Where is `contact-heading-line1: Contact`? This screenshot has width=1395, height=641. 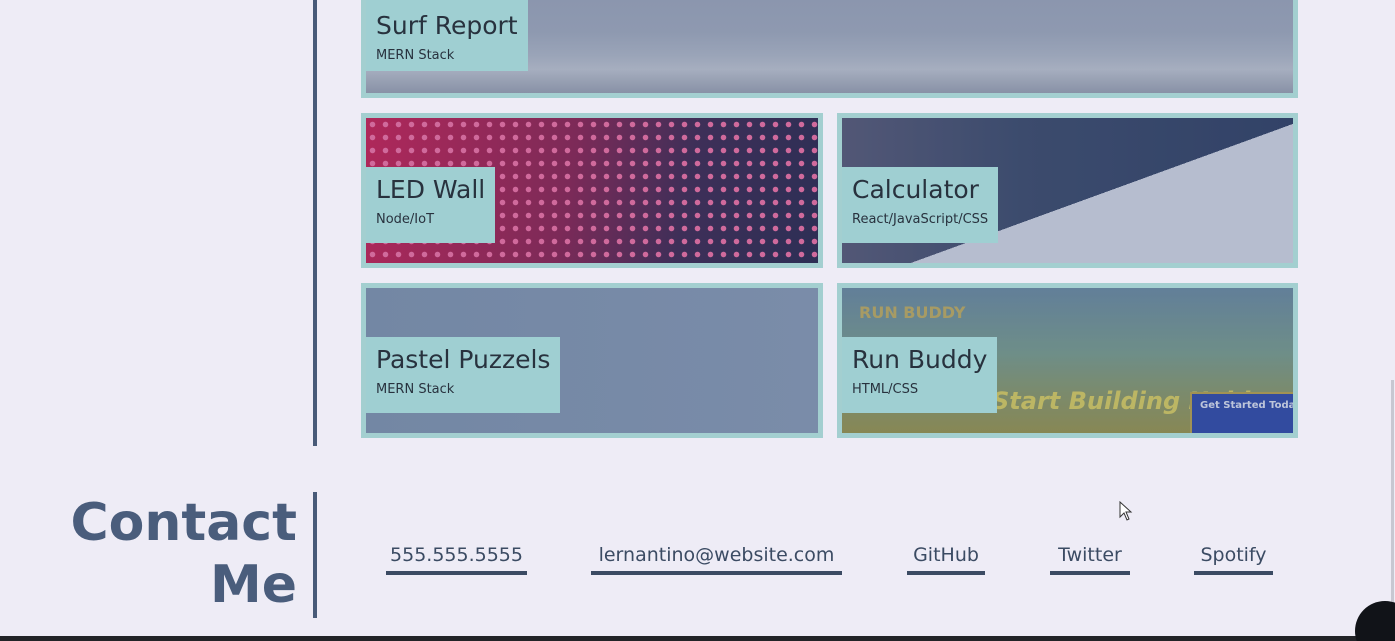
contact-heading-line1: Contact is located at coordinates (183, 523).